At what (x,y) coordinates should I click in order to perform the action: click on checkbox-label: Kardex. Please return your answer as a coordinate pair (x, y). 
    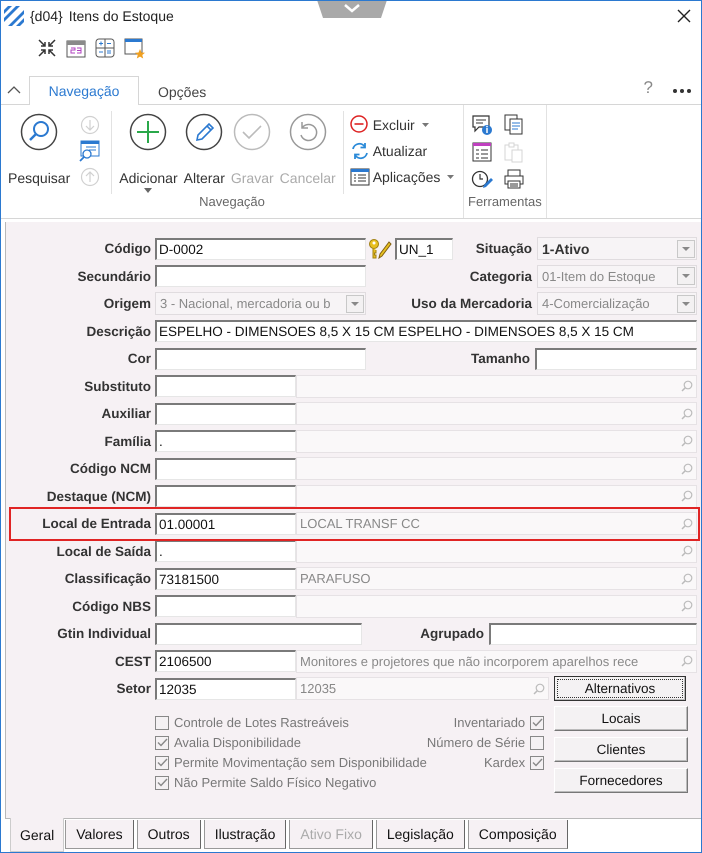
    Looking at the image, I should click on (505, 762).